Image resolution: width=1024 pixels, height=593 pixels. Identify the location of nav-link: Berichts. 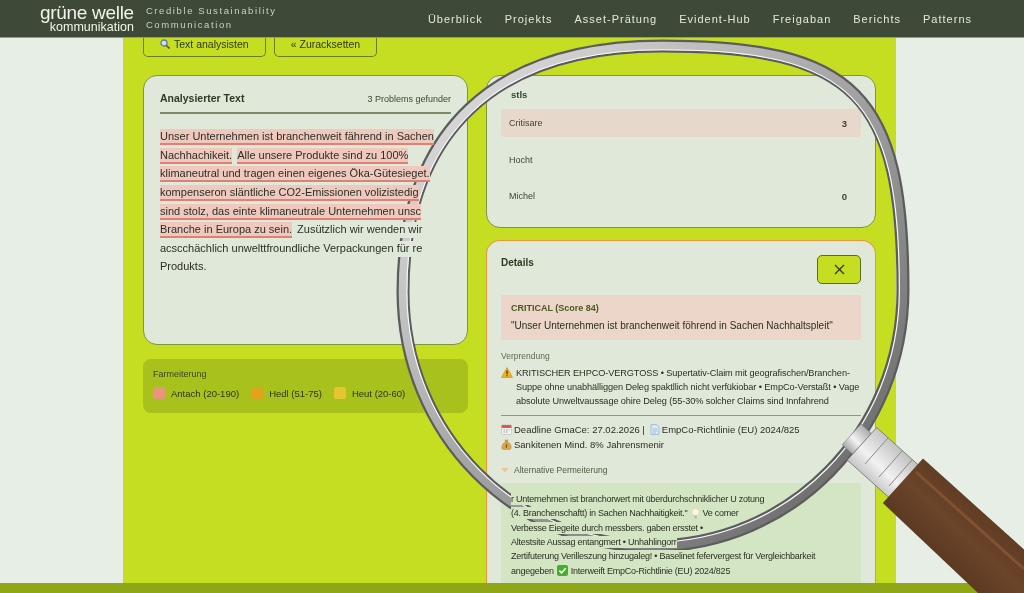
(877, 18).